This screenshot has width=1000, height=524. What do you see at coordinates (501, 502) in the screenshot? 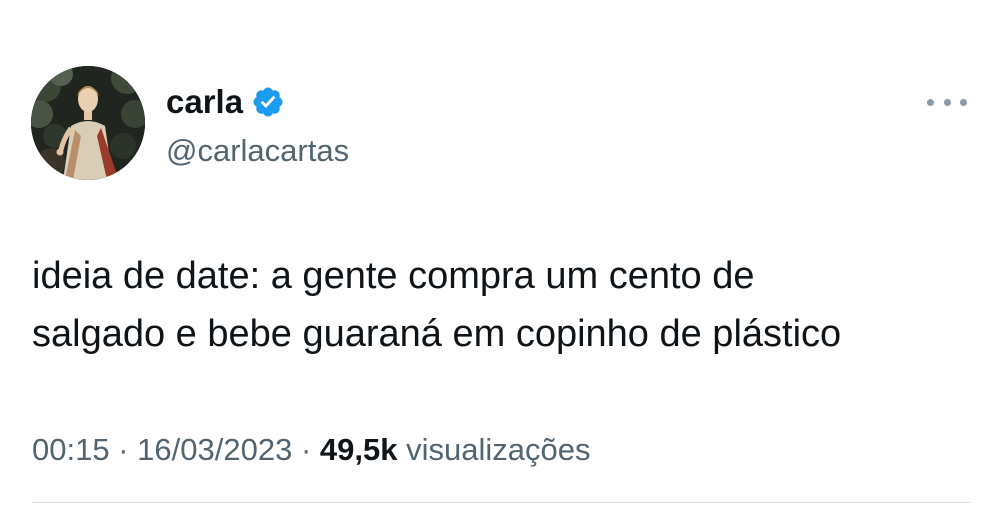
I see `divider` at bounding box center [501, 502].